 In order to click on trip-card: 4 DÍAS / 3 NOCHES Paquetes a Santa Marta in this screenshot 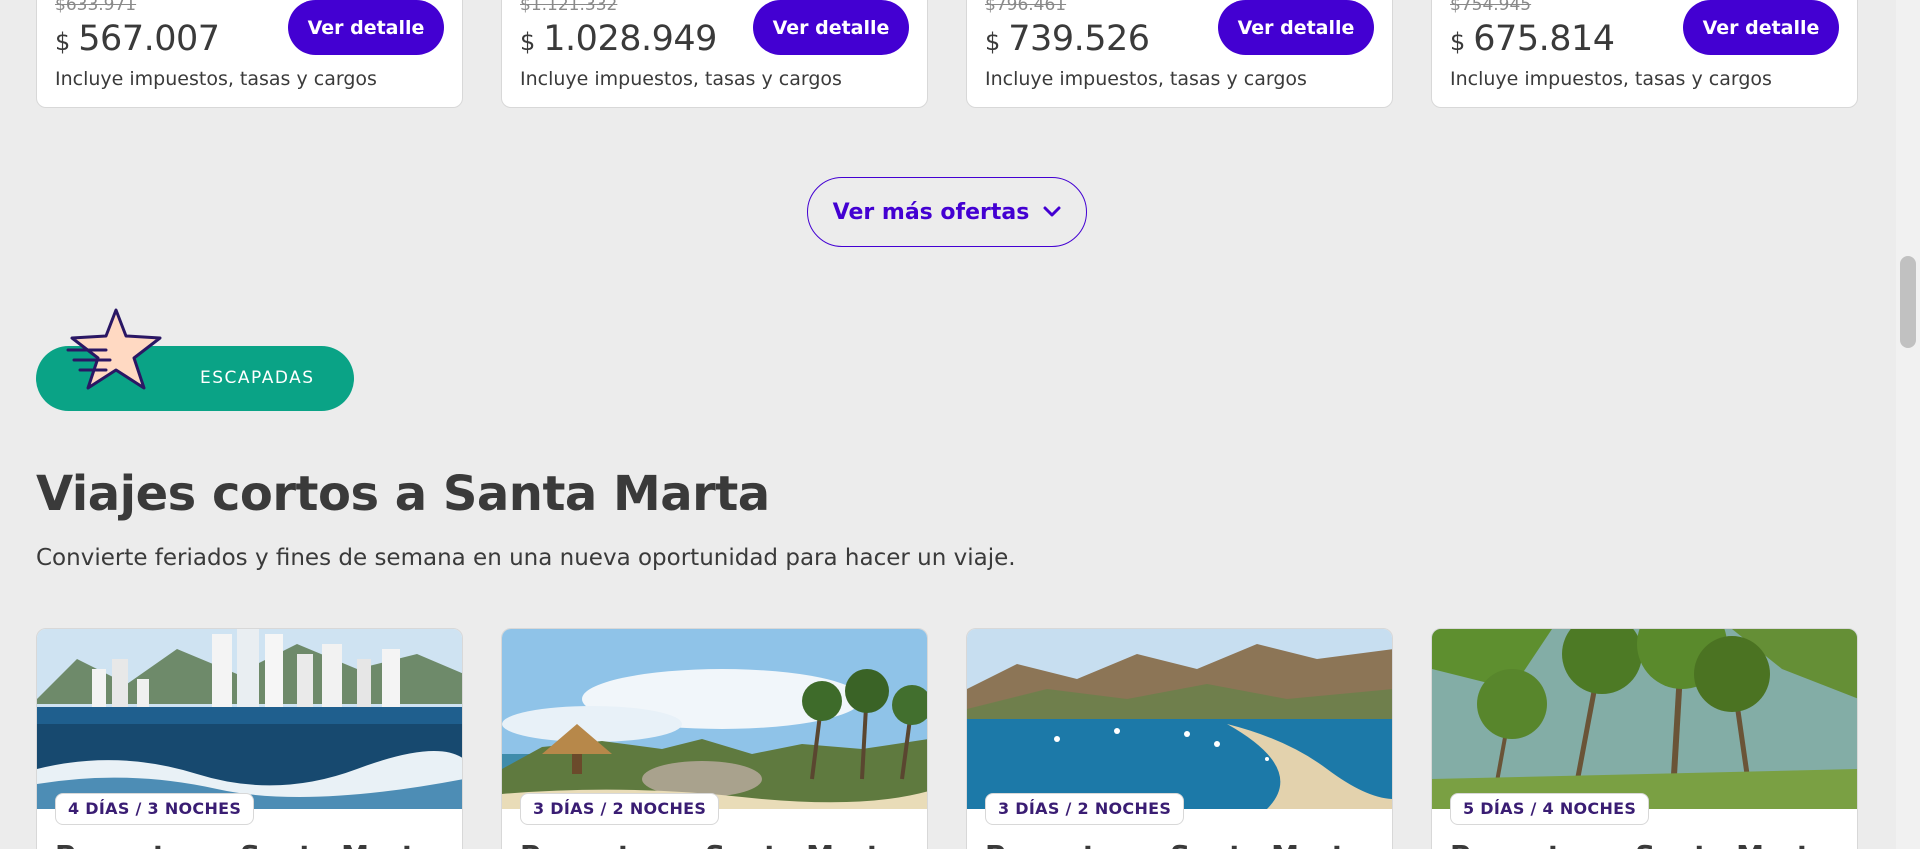, I will do `click(249, 738)`.